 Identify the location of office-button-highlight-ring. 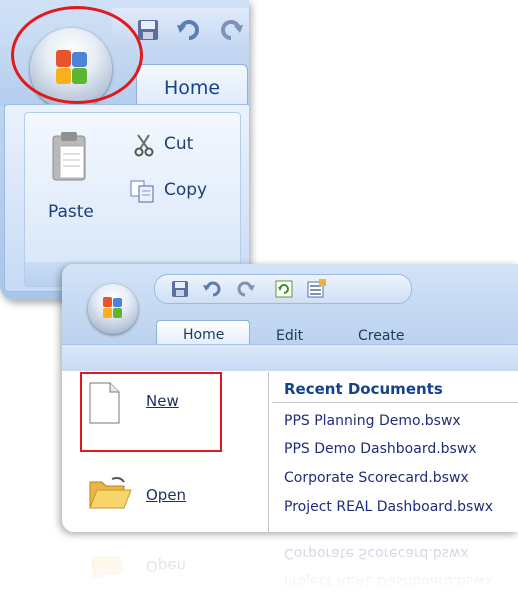
(77, 55).